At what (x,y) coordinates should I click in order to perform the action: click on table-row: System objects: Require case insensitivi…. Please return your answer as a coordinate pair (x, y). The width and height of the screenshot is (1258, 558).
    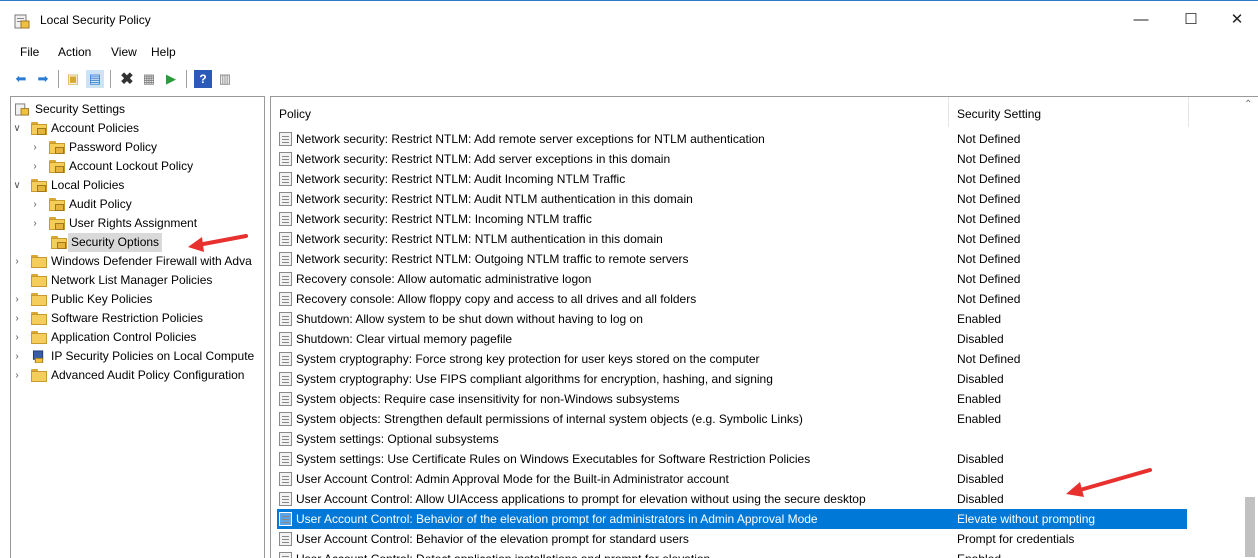
    Looking at the image, I should click on (732, 399).